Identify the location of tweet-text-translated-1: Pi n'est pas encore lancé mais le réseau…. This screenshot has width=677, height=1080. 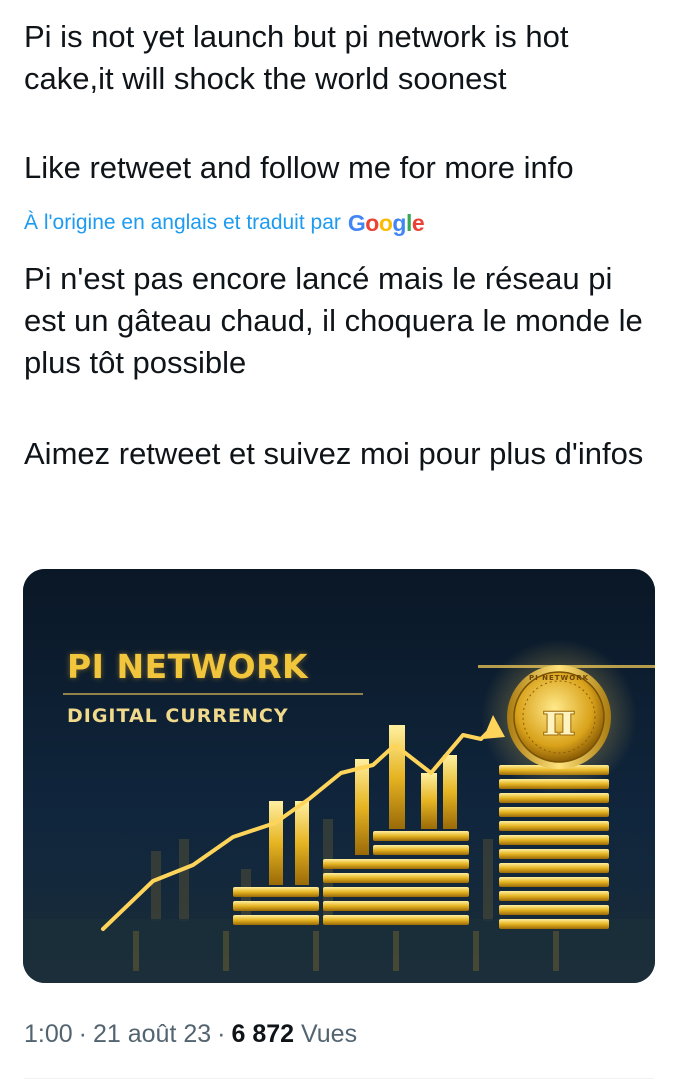
(333, 320).